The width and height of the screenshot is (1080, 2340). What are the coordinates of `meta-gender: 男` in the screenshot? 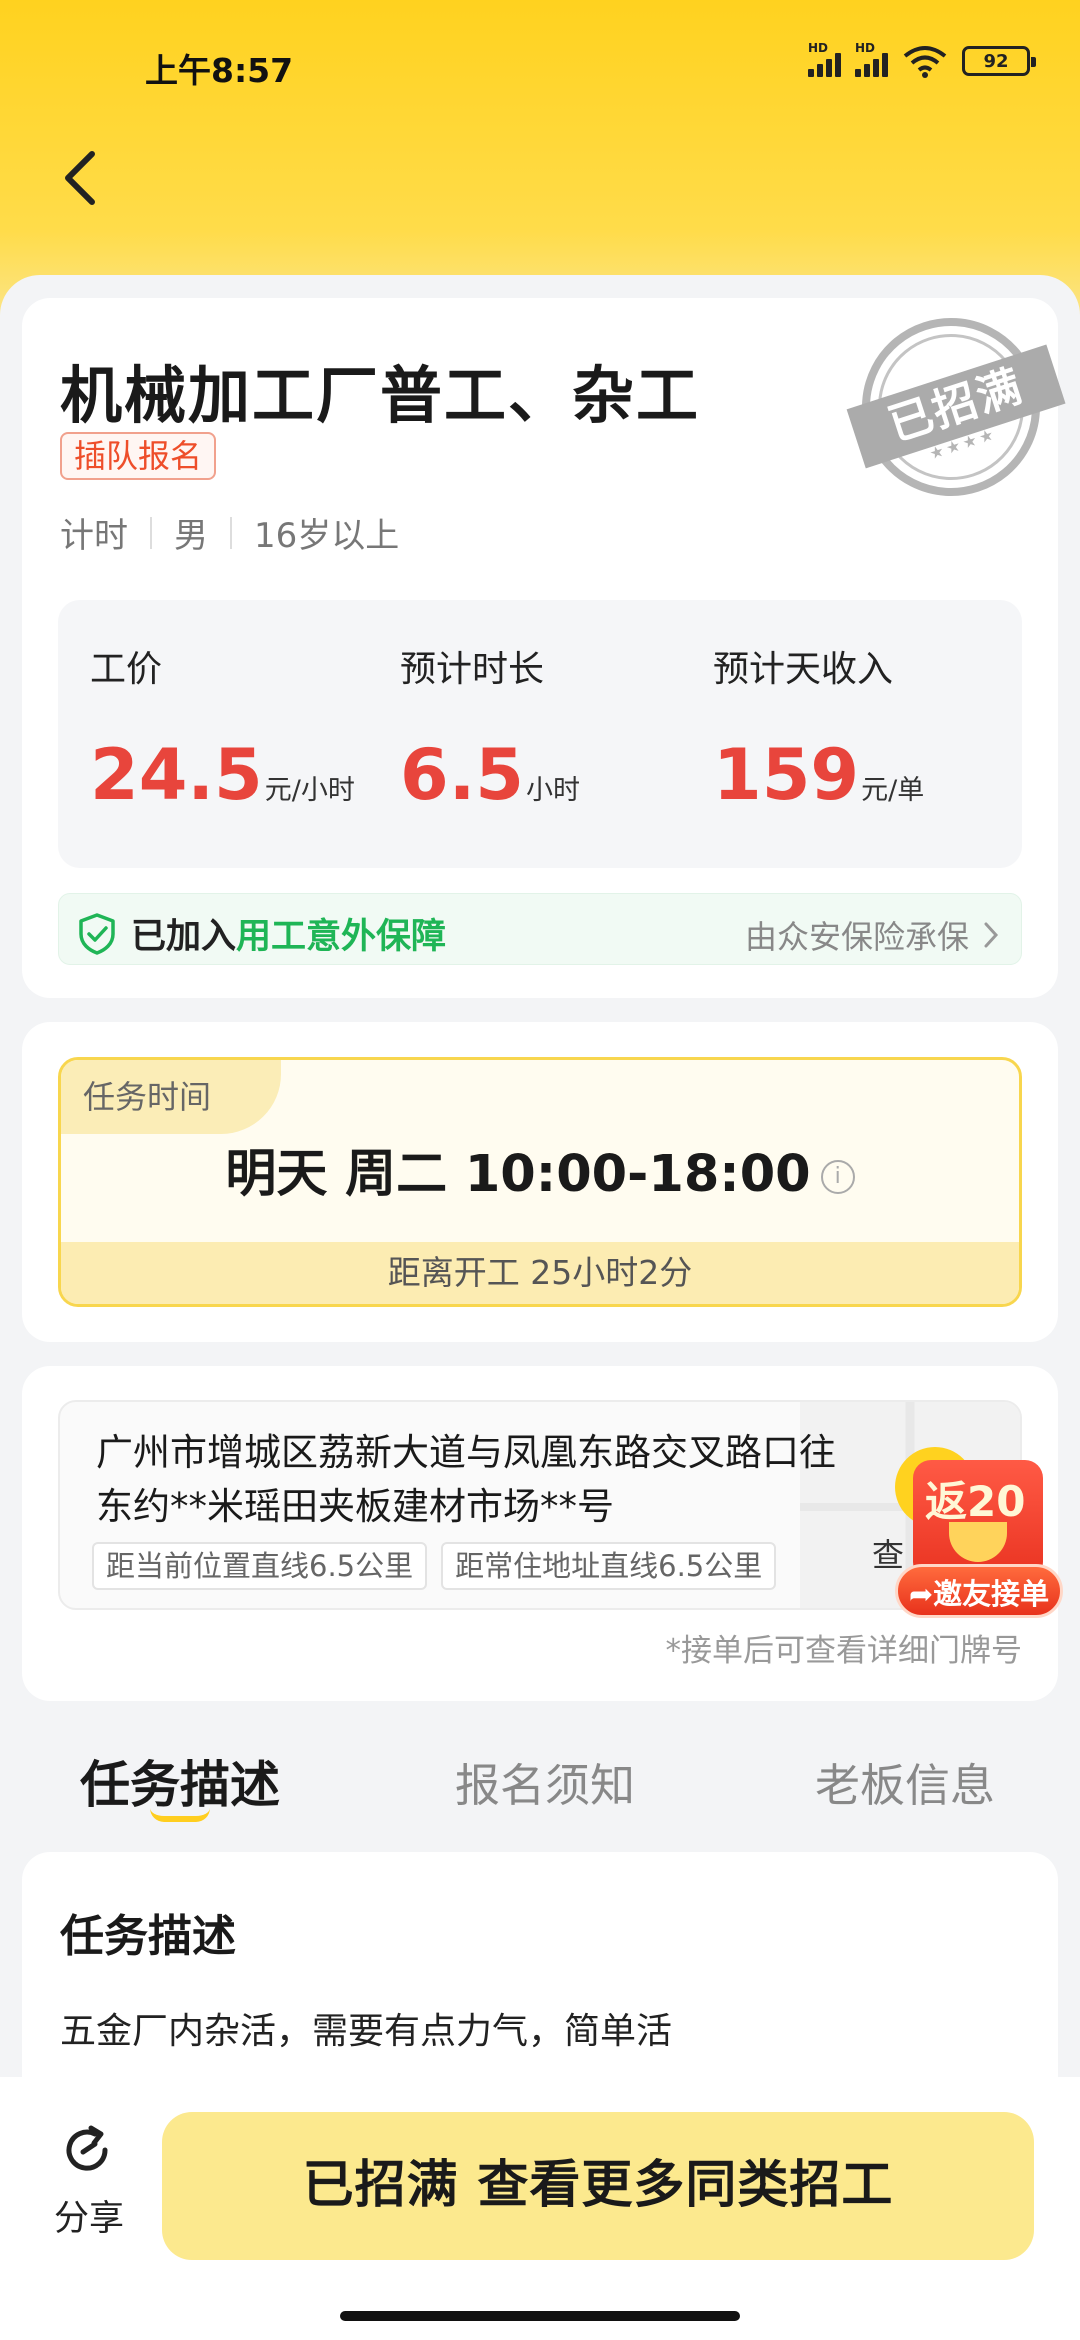 It's located at (191, 536).